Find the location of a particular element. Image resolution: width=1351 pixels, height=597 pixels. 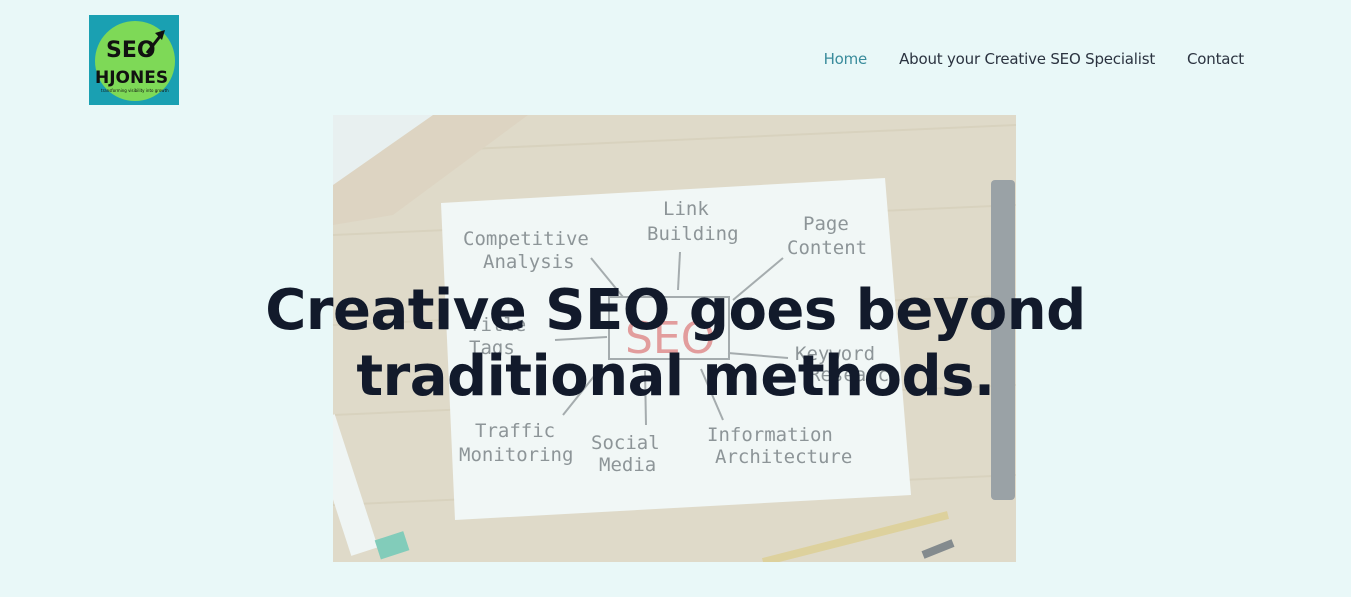

nav-contact: Contact is located at coordinates (1215, 59).